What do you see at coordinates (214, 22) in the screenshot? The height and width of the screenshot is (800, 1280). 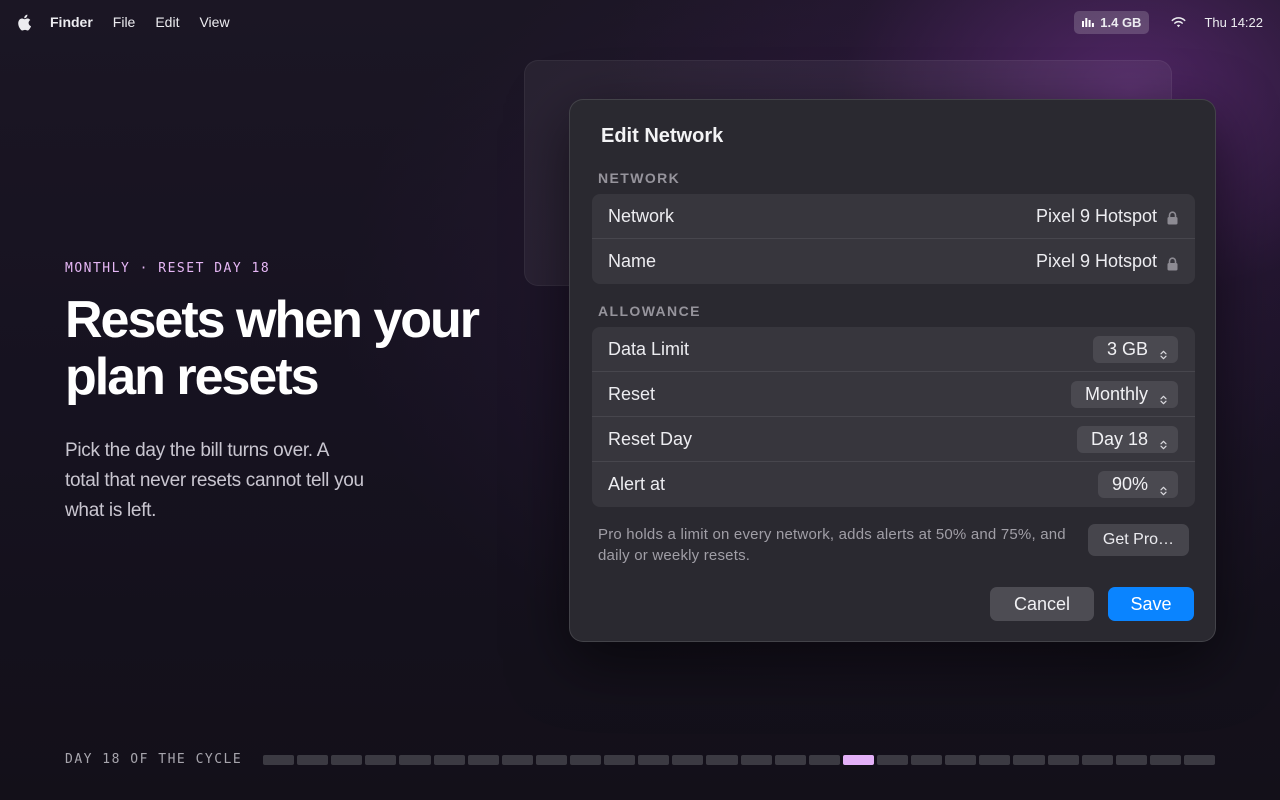 I see `menu-view: View` at bounding box center [214, 22].